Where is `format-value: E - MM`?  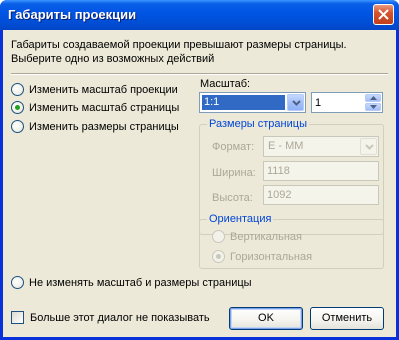 format-value: E - MM is located at coordinates (286, 146).